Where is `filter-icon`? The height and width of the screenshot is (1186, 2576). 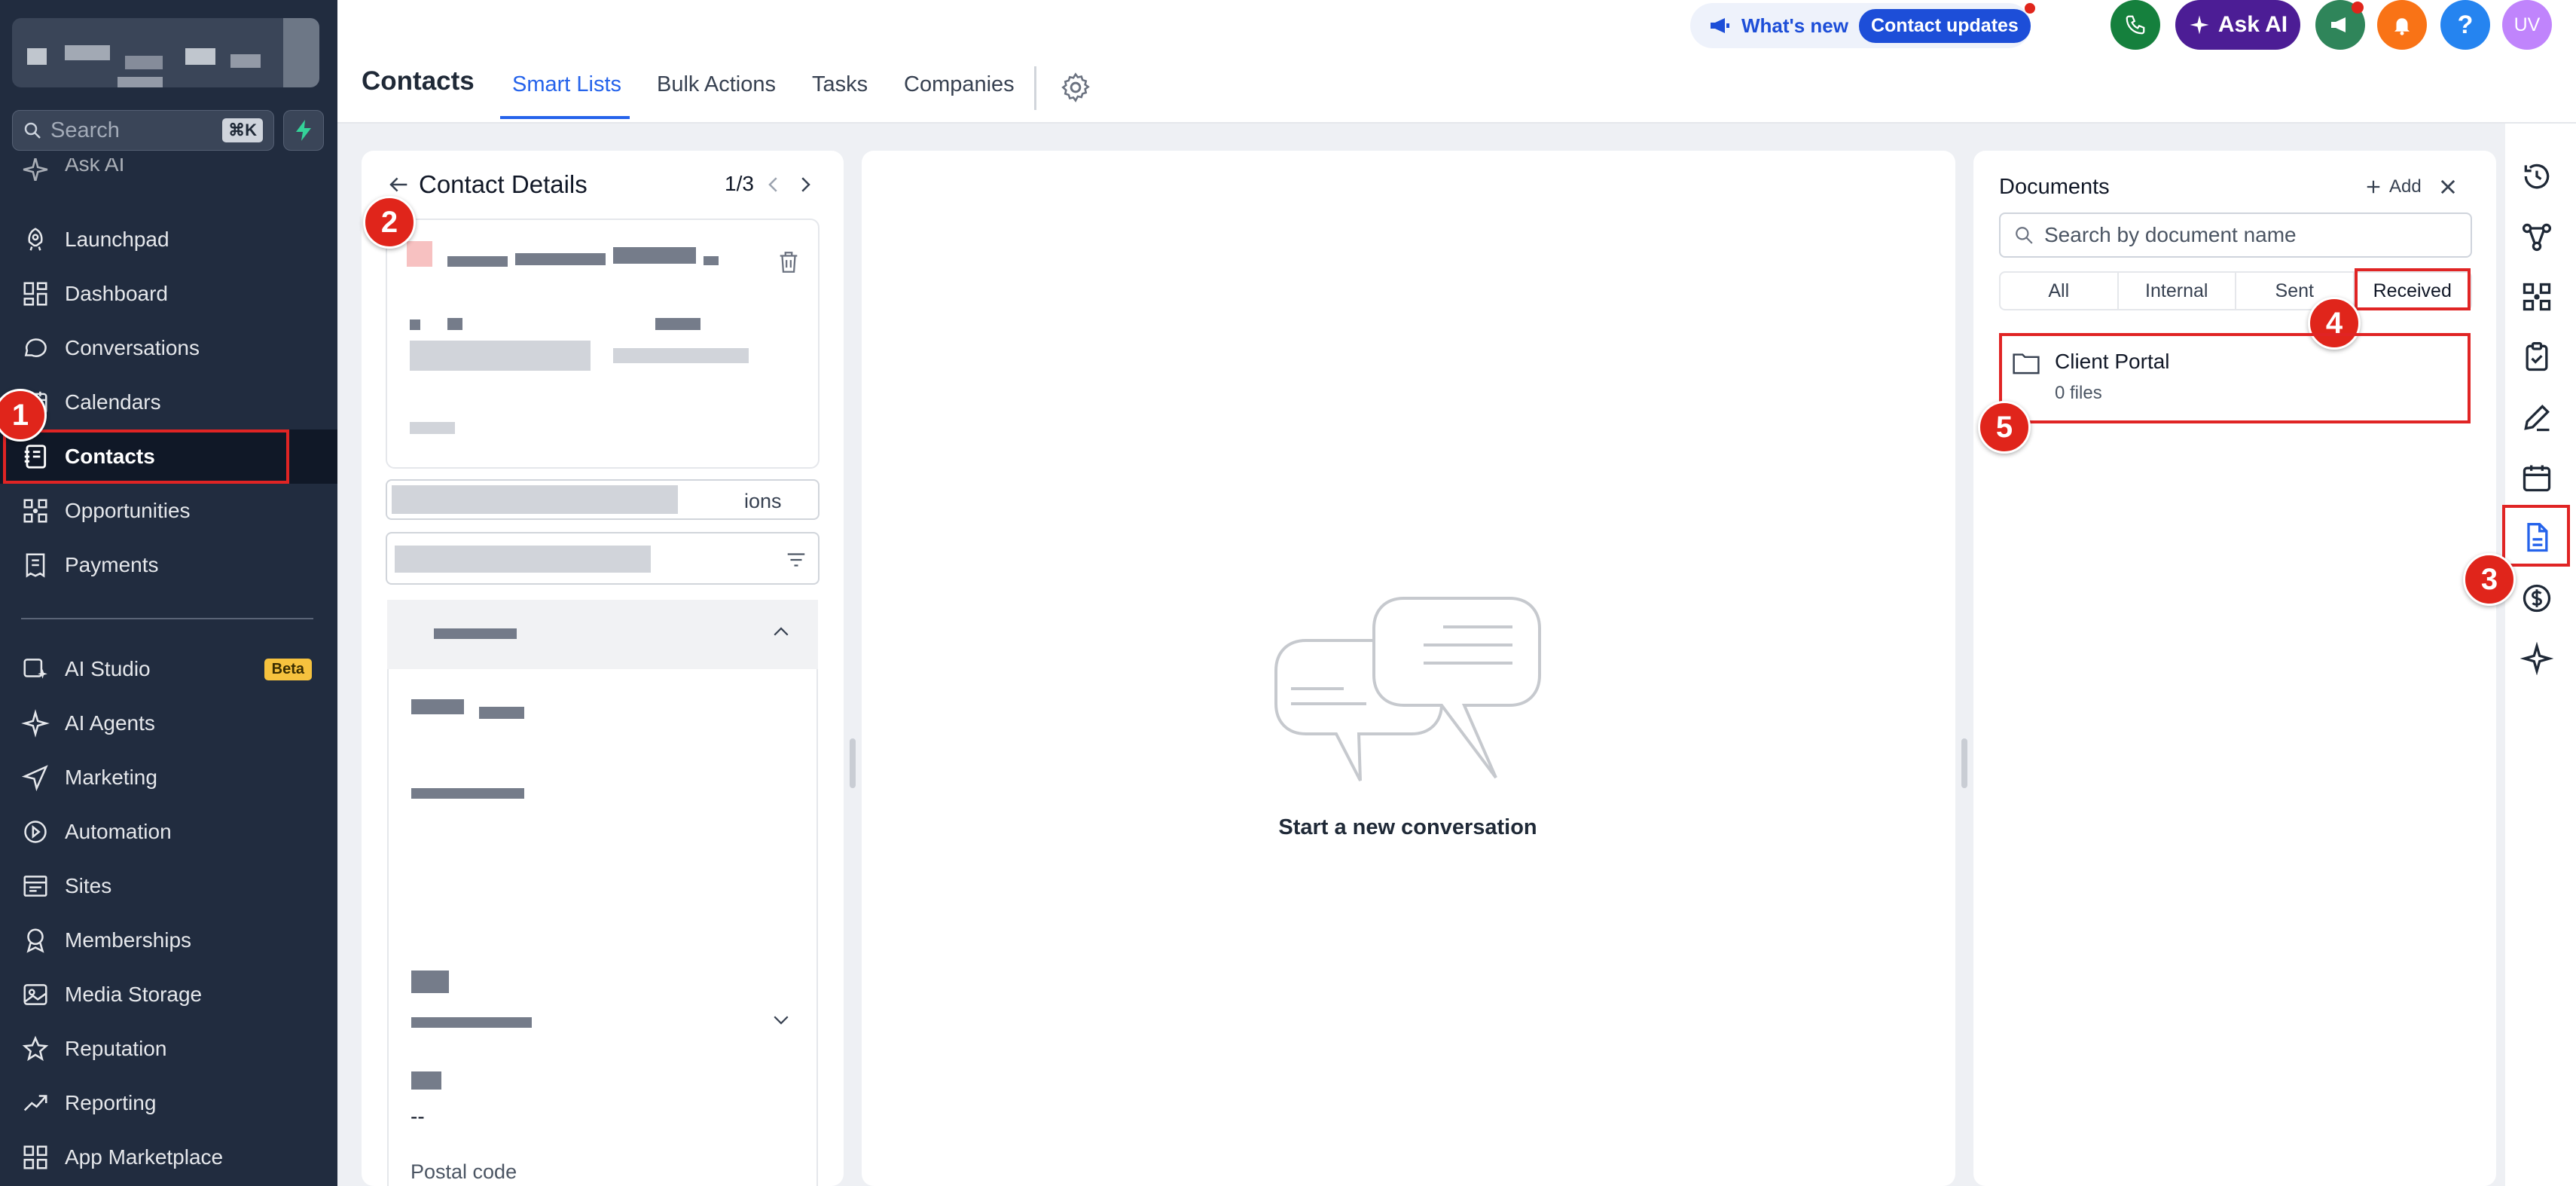 filter-icon is located at coordinates (796, 560).